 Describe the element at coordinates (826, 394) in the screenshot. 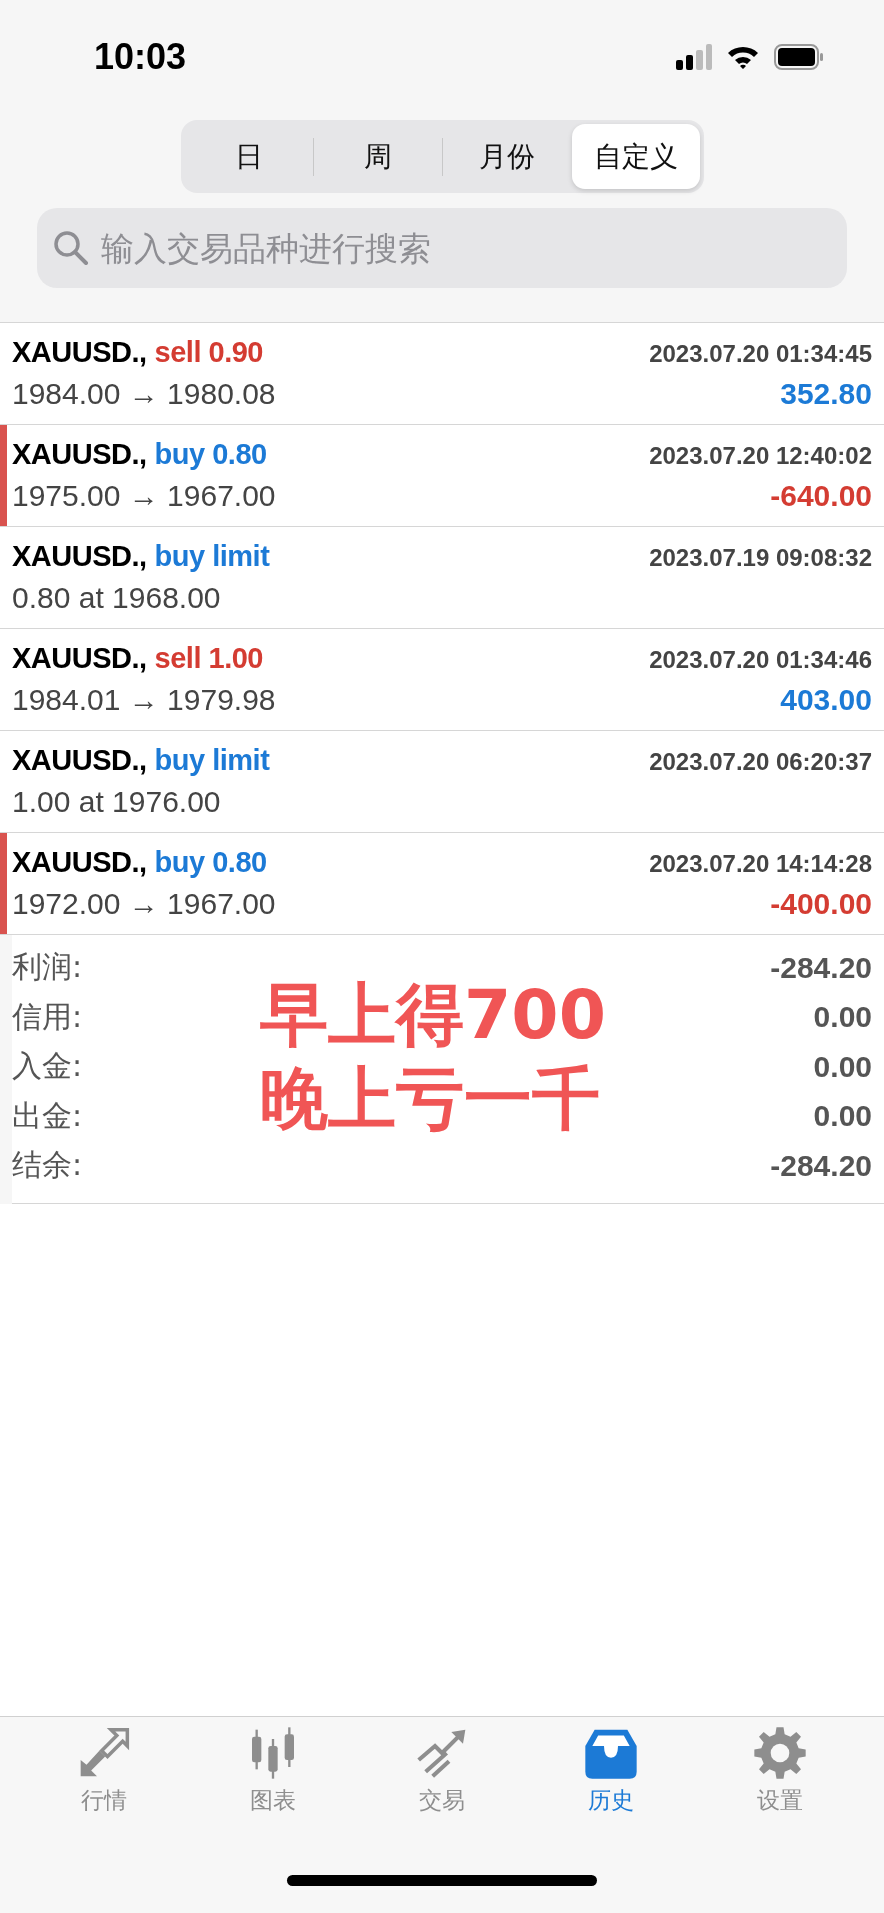

I see `profit-value: 352.80` at that location.